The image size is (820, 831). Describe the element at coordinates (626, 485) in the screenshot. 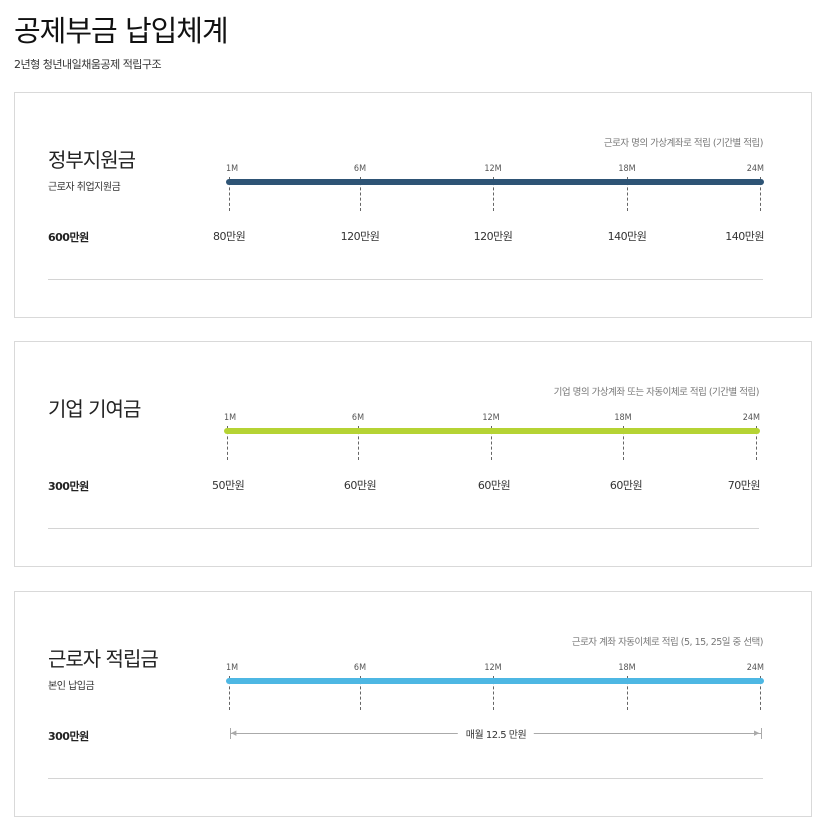

I see `amount-4: 60만원` at that location.